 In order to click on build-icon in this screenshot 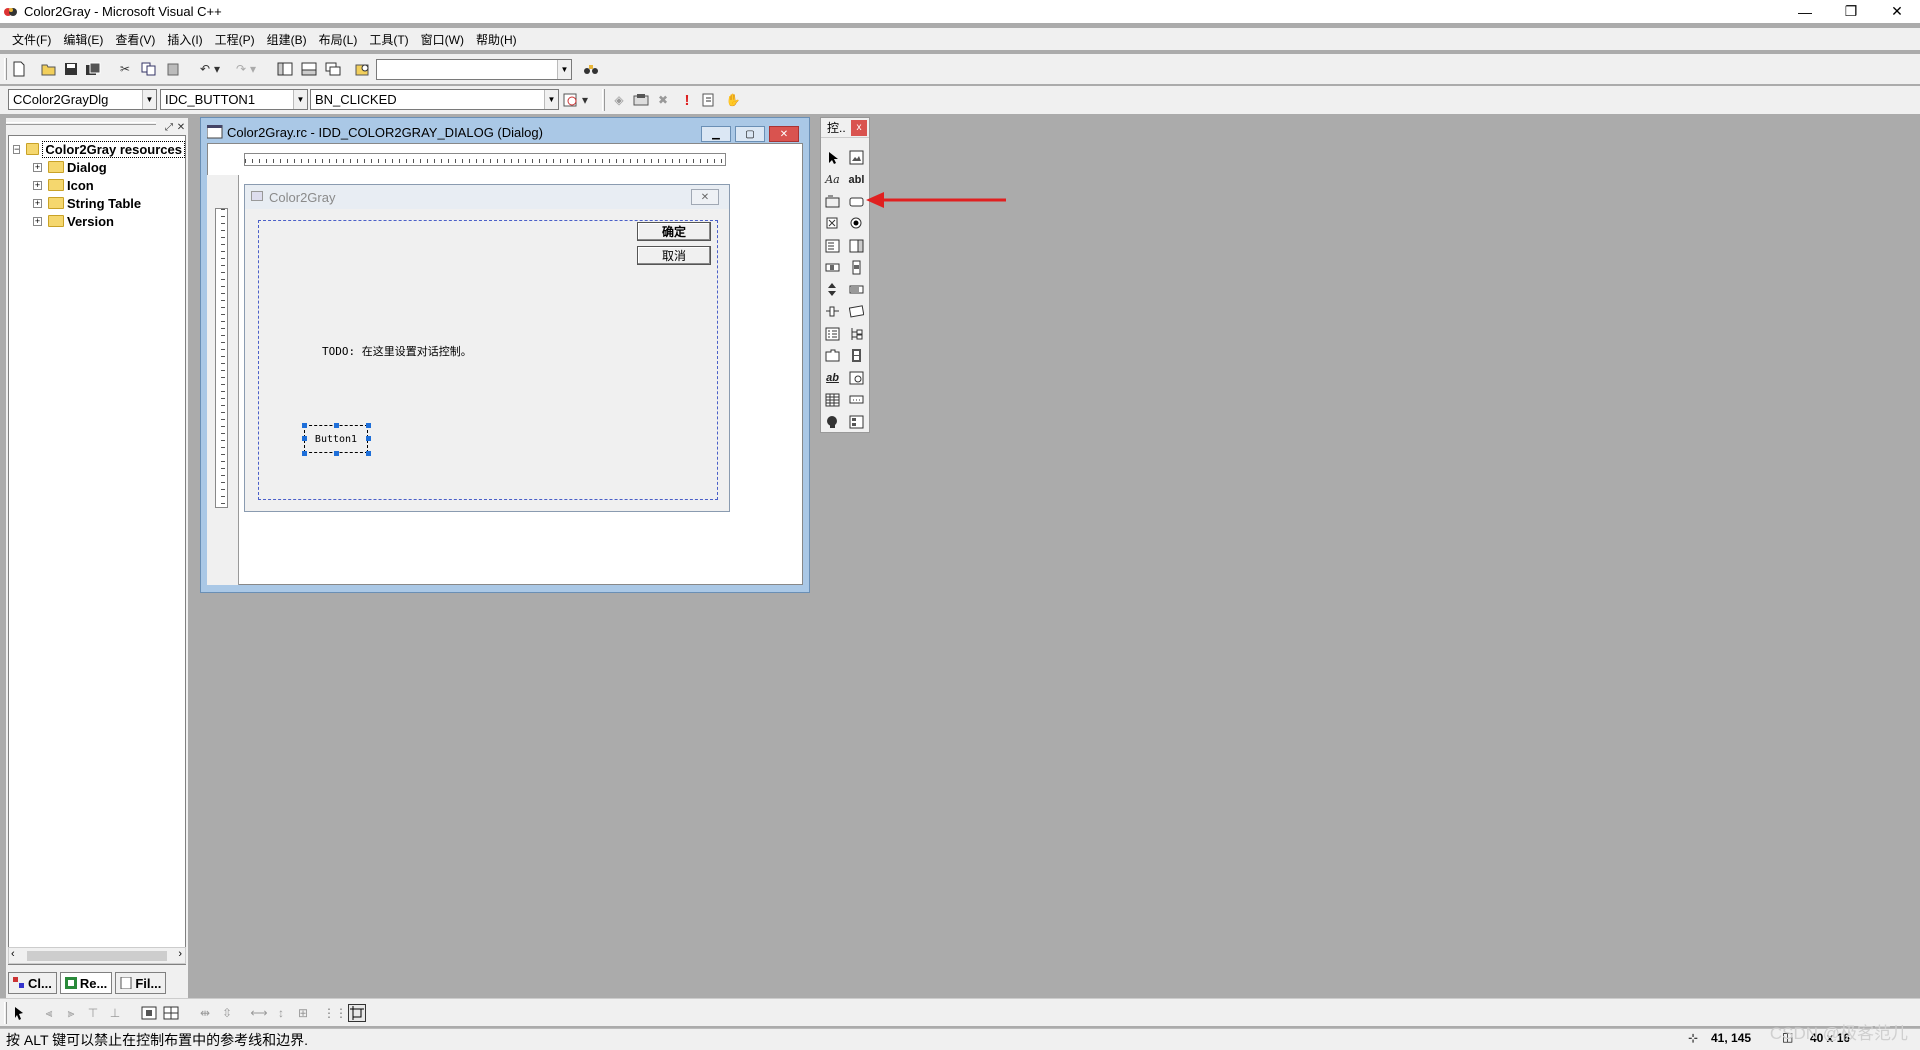, I will do `click(641, 100)`.